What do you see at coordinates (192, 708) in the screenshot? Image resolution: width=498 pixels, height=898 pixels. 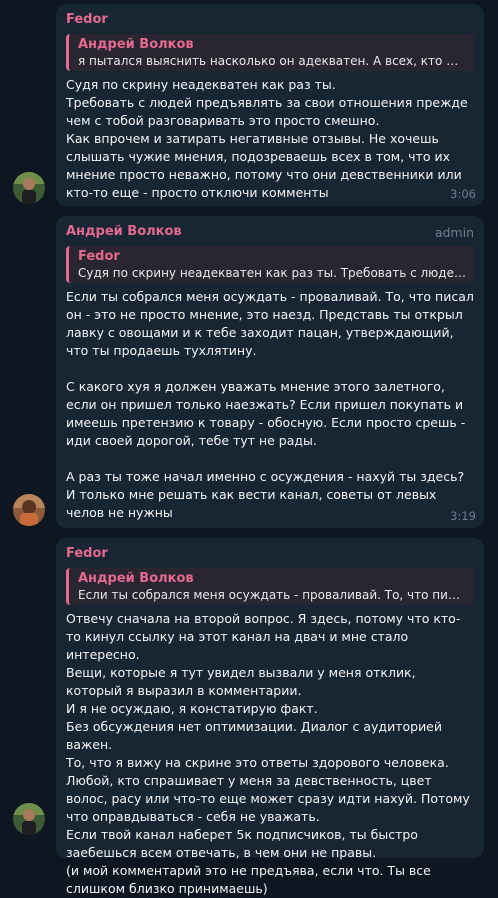 I see `text-line: И я не осуждаю, я констатирую факт.` at bounding box center [192, 708].